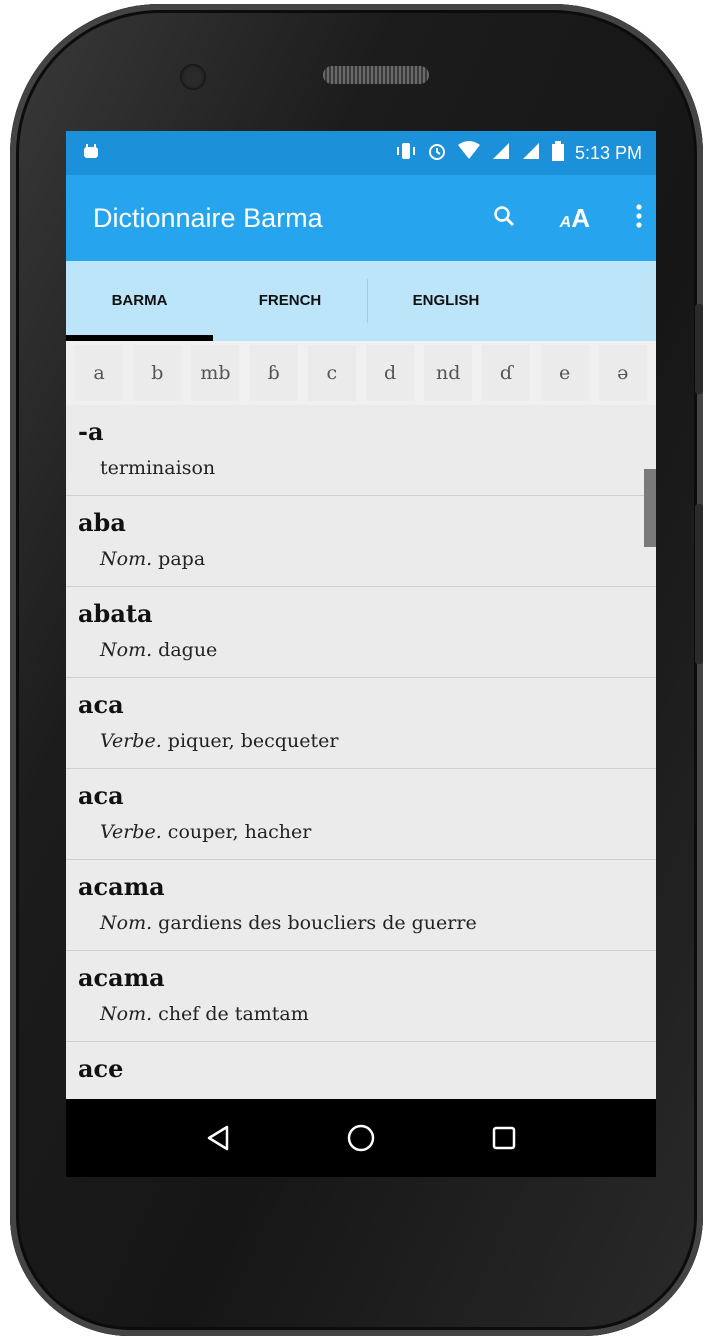  What do you see at coordinates (233, 1014) in the screenshot?
I see `gloss-text: chef de tamtam` at bounding box center [233, 1014].